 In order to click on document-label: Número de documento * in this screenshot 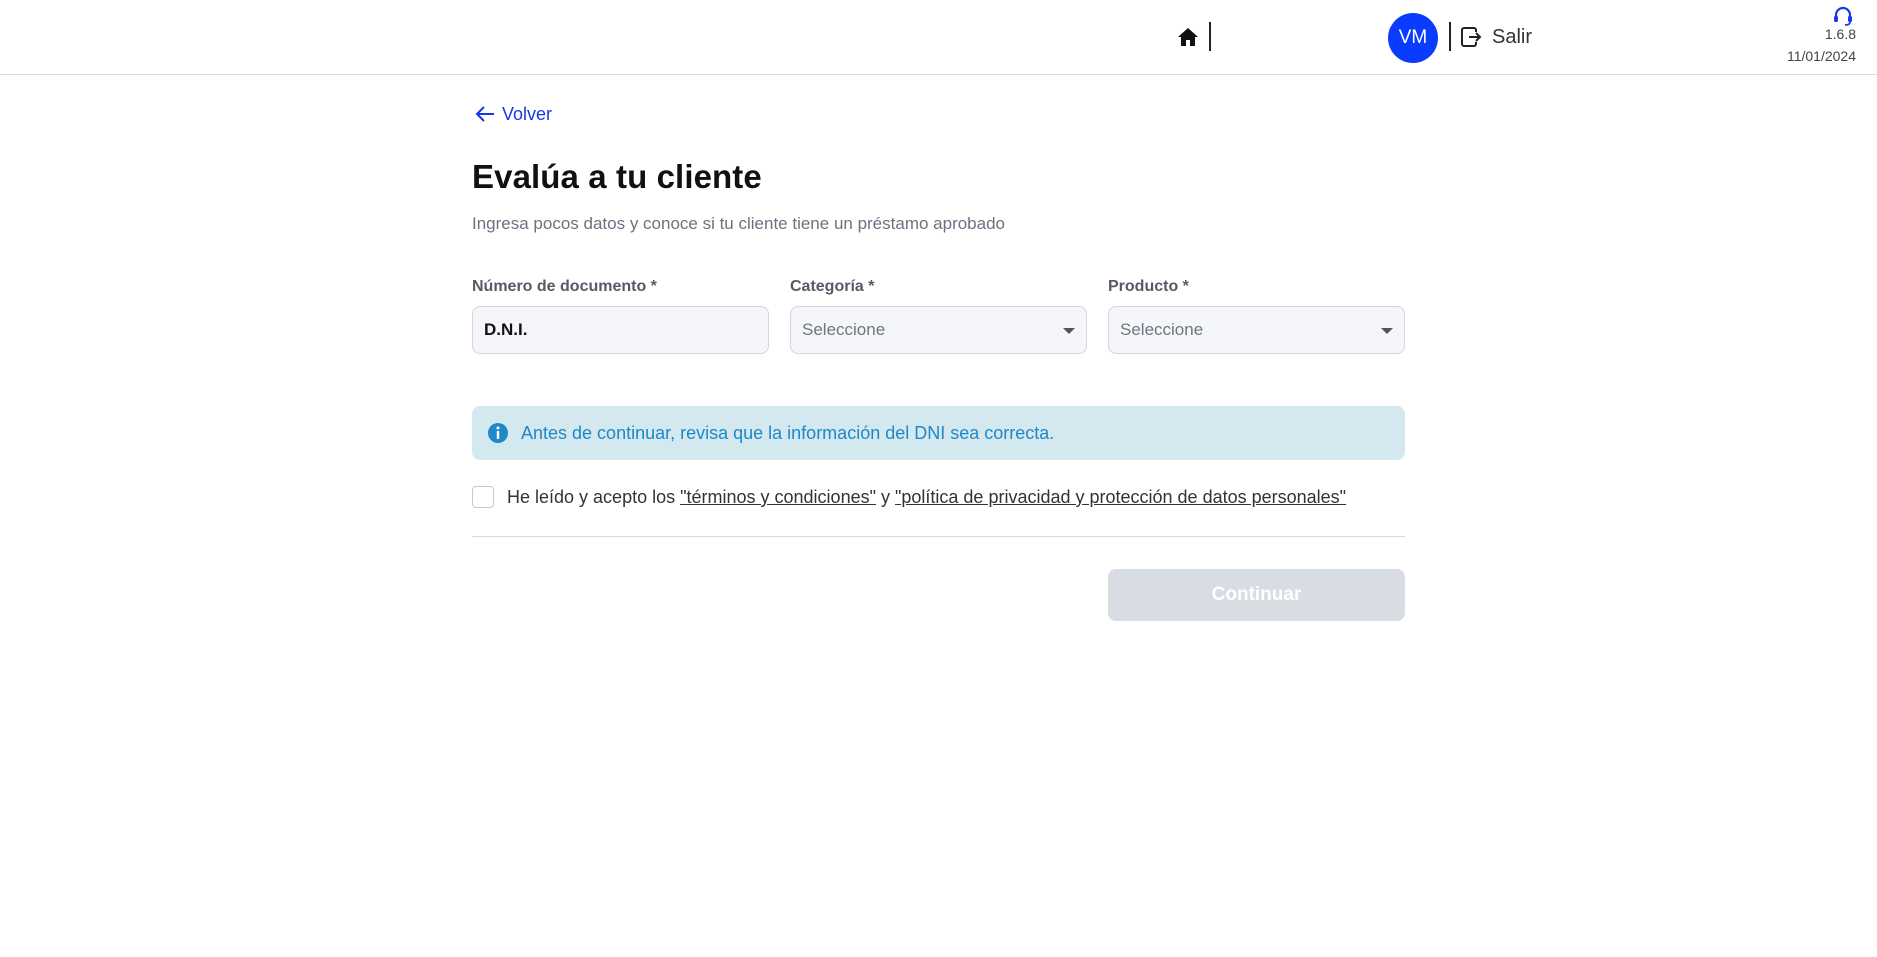, I will do `click(564, 286)`.